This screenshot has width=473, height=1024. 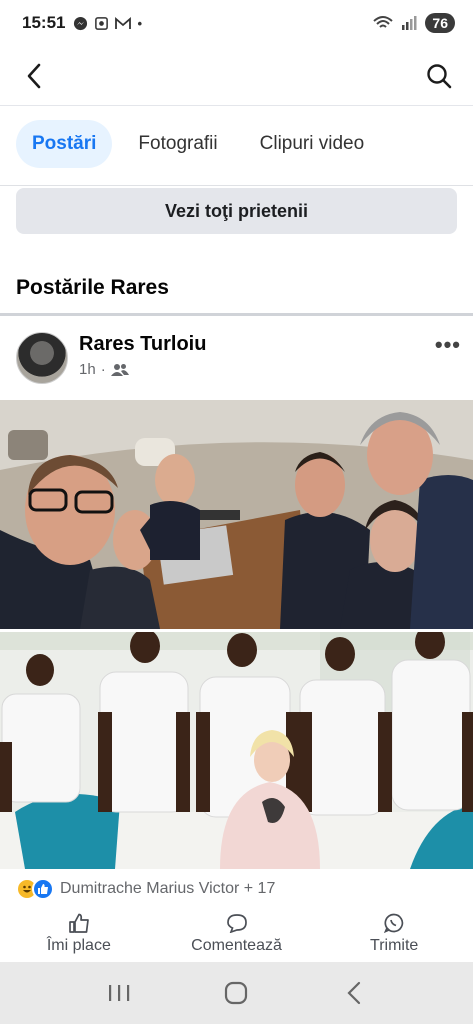 I want to click on recent-apps-button, so click(x=119, y=993).